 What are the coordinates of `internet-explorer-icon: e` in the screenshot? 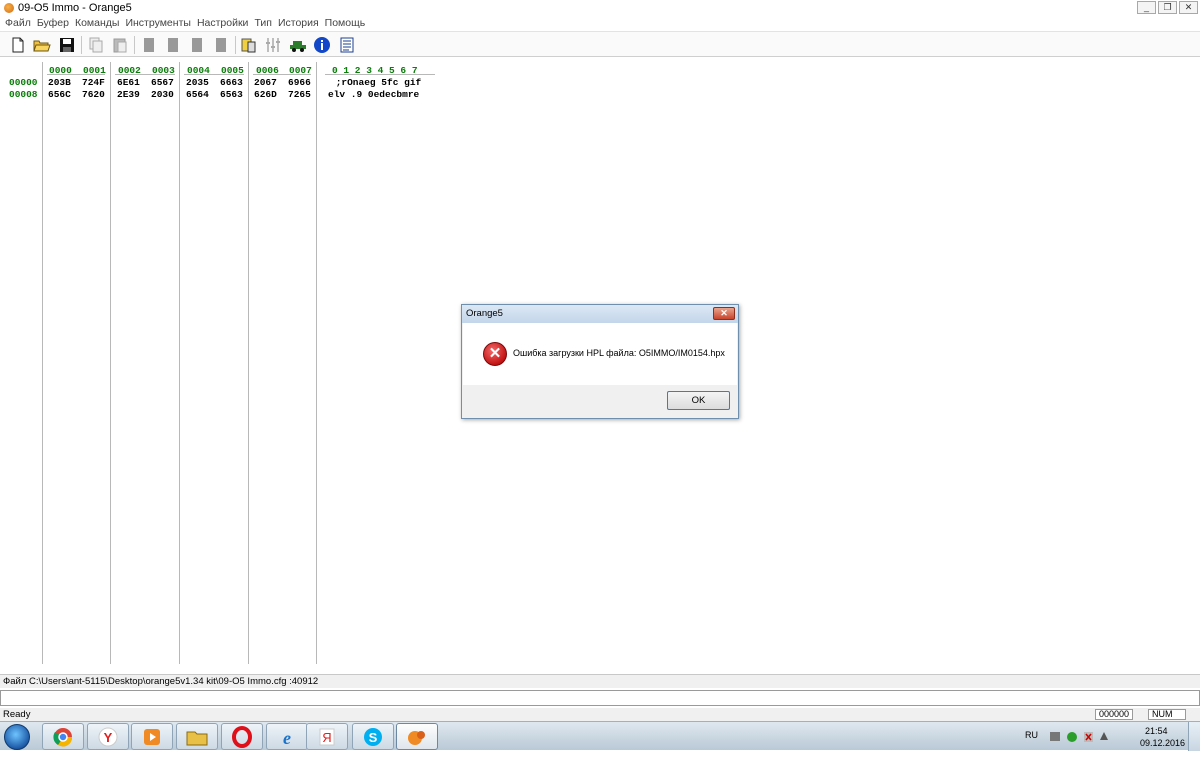 It's located at (287, 738).